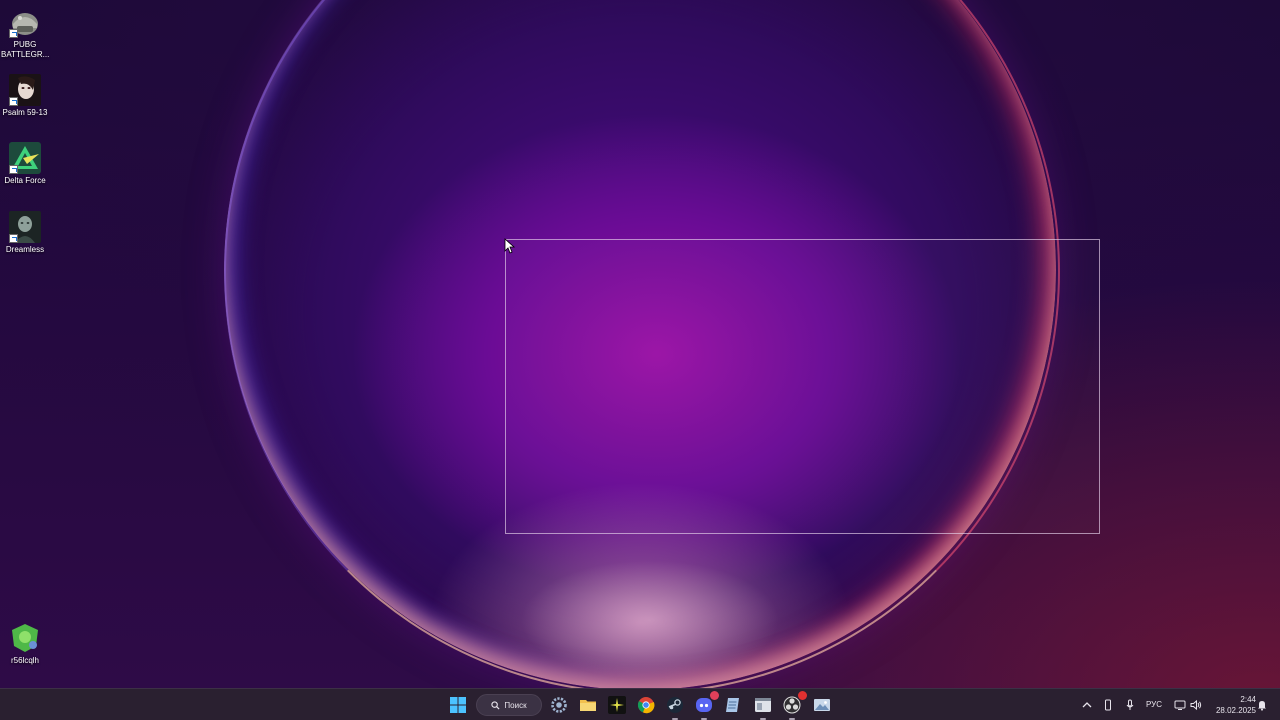 The image size is (1280, 720). I want to click on window-app-icon, so click(763, 705).